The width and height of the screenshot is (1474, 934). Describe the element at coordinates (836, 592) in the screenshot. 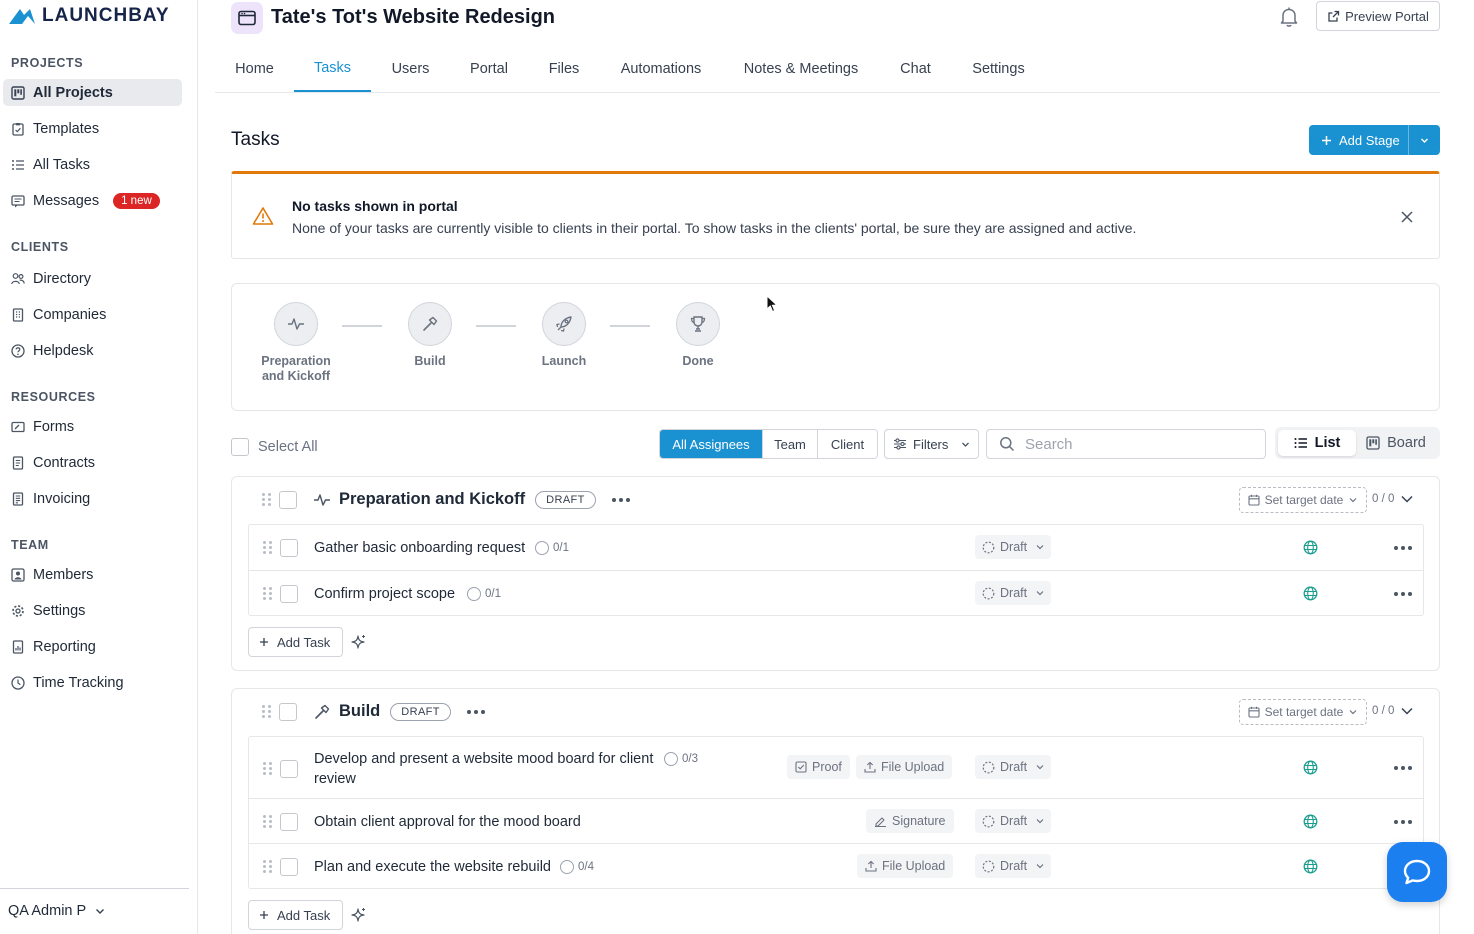

I see `task-row: Confirm project scope 0/1 Draft` at that location.